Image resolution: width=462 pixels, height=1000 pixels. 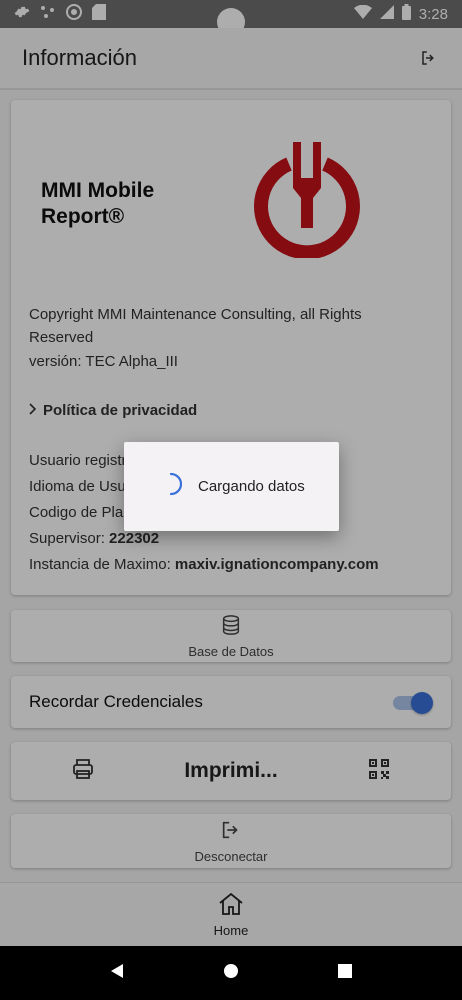 I want to click on loading-dialog: Cargando datos, so click(x=231, y=486).